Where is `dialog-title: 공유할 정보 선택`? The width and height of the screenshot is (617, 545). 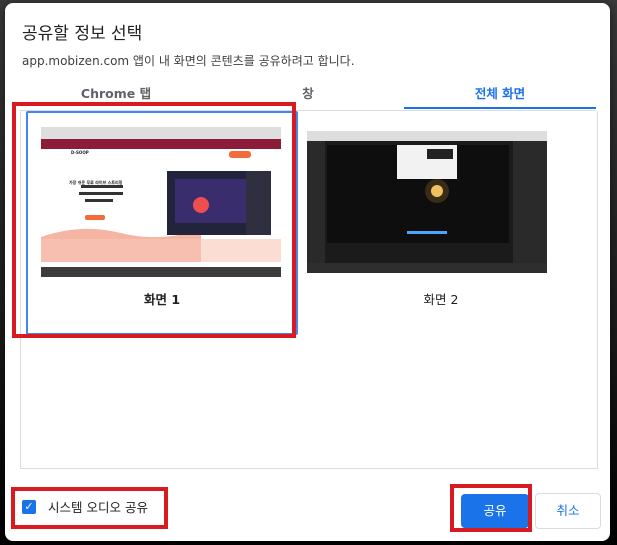
dialog-title: 공유할 정보 선택 is located at coordinates (82, 34).